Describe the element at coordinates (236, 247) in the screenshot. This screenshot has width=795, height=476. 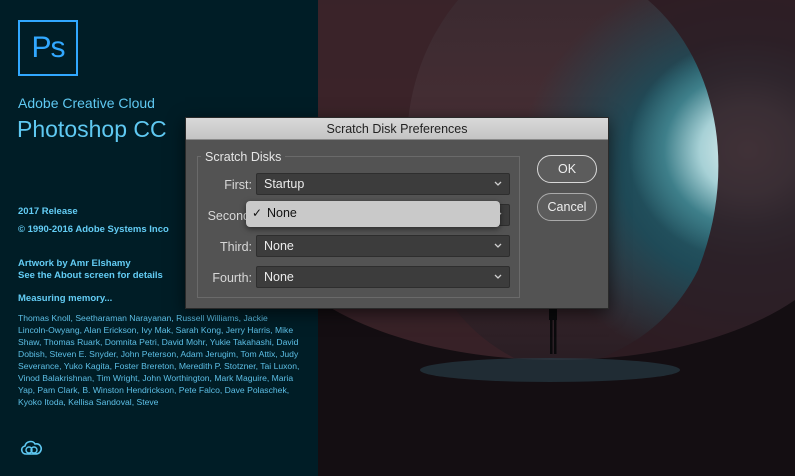
I see `third-disk-label: Third:` at that location.